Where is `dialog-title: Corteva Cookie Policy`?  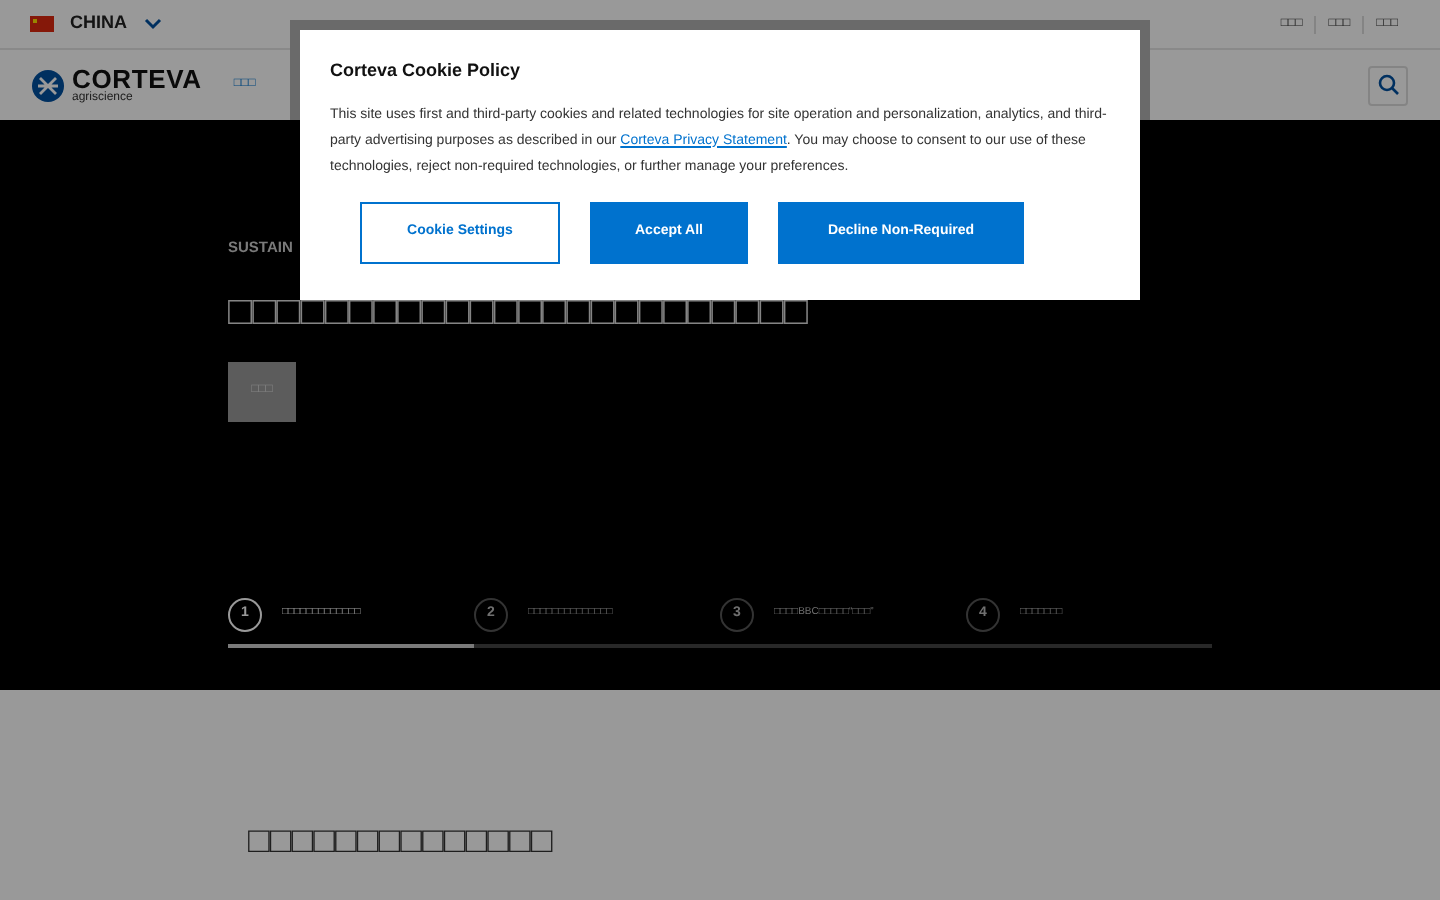 dialog-title: Corteva Cookie Policy is located at coordinates (426, 71).